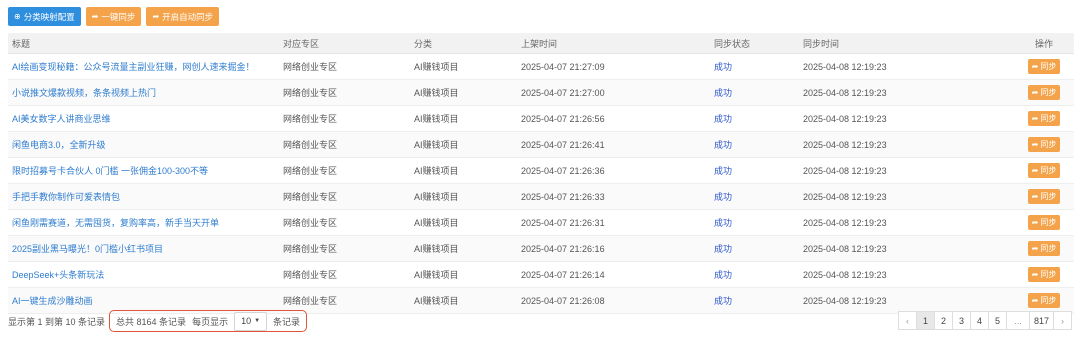 This screenshot has height=337, width=1080. I want to click on header-list-time: 上架时间, so click(613, 43).